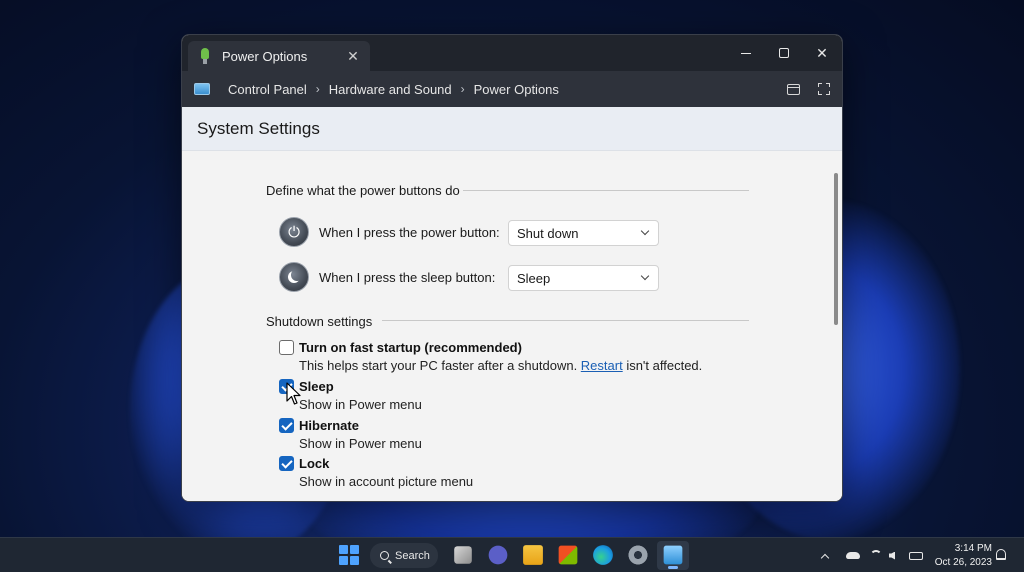 The height and width of the screenshot is (572, 1024). What do you see at coordinates (533, 555) in the screenshot?
I see `file-explorer-icon` at bounding box center [533, 555].